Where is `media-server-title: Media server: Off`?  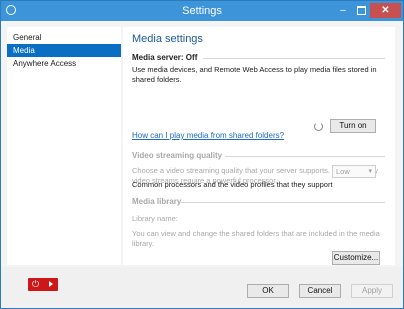
media-server-title: Media server: Off is located at coordinates (165, 57).